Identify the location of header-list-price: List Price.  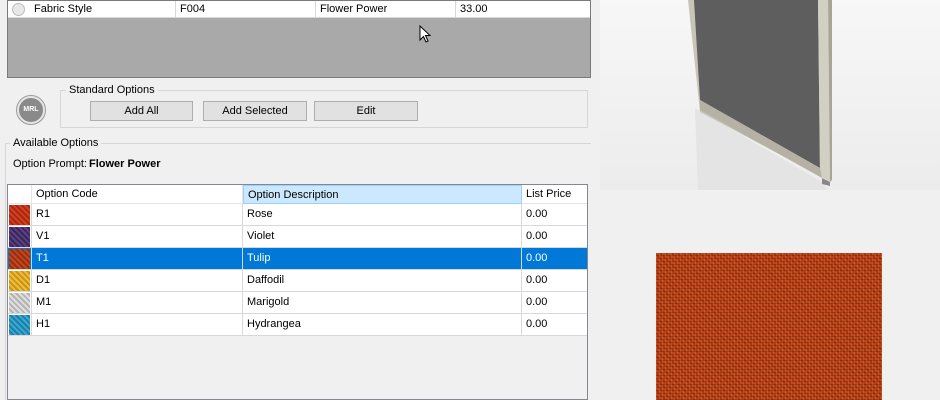
(555, 194).